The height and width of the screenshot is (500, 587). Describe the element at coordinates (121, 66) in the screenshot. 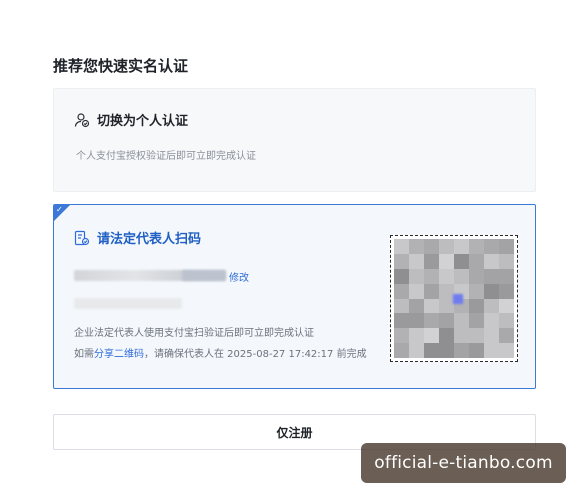

I see `page-title: 推荐您快速实名认证` at that location.